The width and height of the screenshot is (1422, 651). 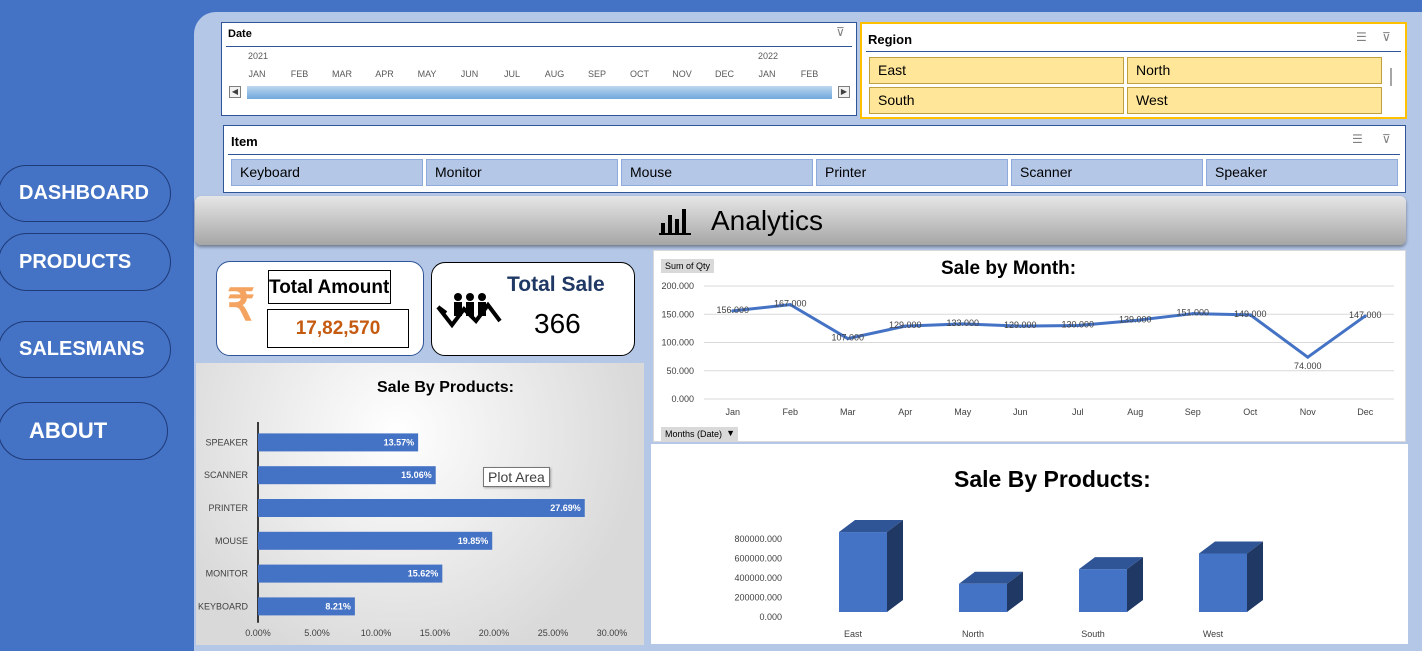 I want to click on data-label: 147.000, so click(x=1365, y=315).